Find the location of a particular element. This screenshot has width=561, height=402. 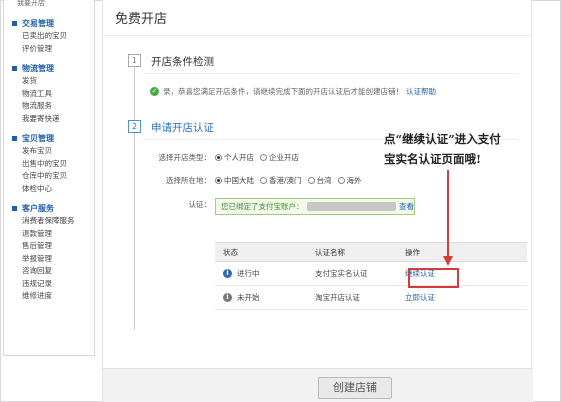

annotation-callout: 点“继续认证”进入支付 宝实名认证页面哦! is located at coordinates (464, 149).